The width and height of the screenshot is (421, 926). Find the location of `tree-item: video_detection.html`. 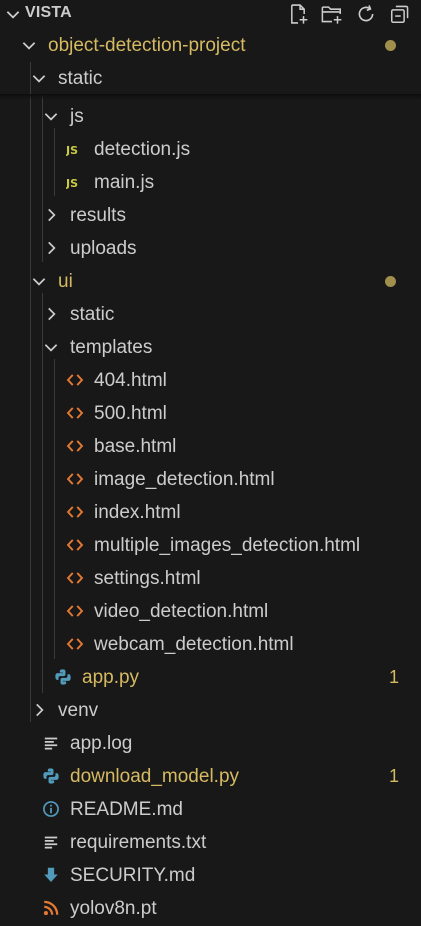

tree-item: video_detection.html is located at coordinates (210, 611).